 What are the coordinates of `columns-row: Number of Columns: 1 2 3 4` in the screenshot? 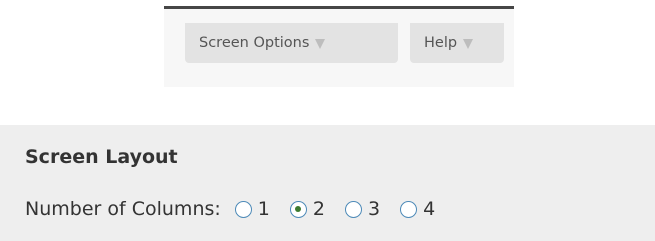 It's located at (240, 209).